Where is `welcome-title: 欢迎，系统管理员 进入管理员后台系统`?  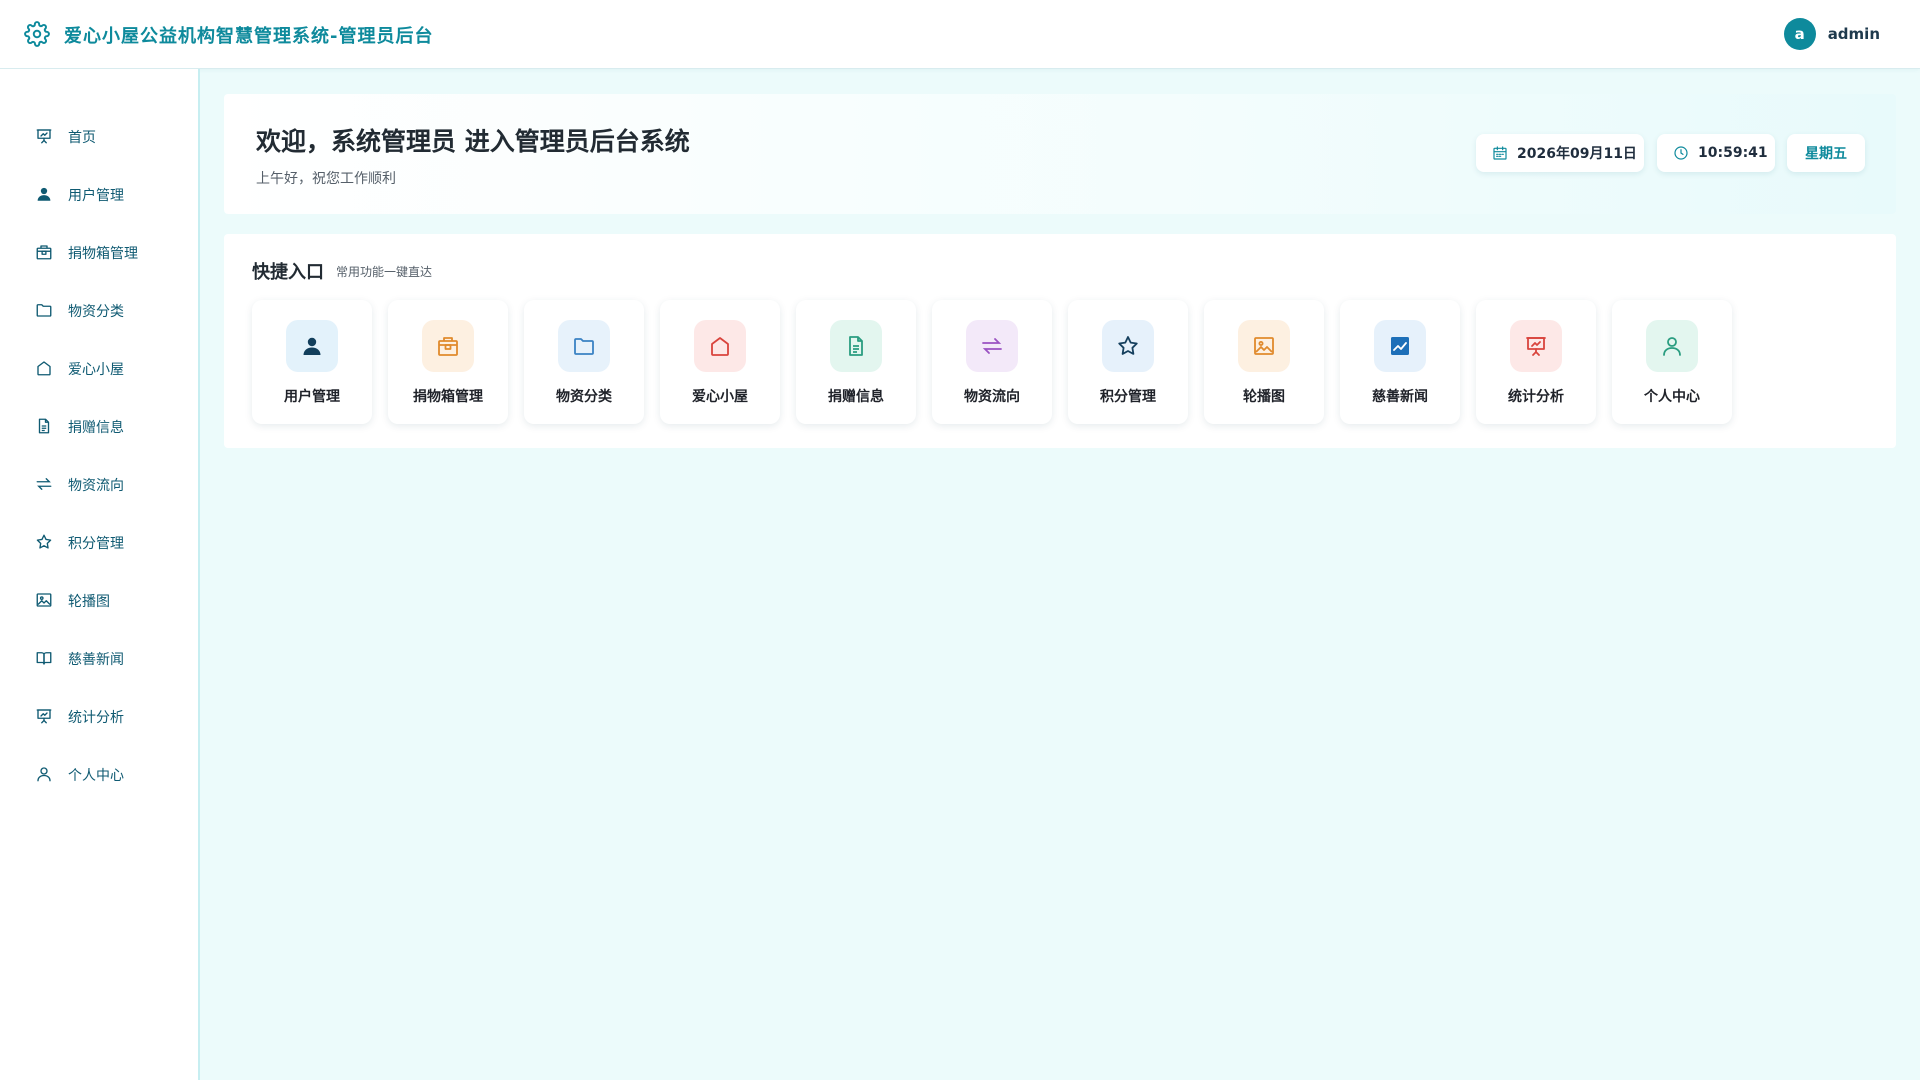 welcome-title: 欢迎，系统管理员 进入管理员后台系统 is located at coordinates (473, 141).